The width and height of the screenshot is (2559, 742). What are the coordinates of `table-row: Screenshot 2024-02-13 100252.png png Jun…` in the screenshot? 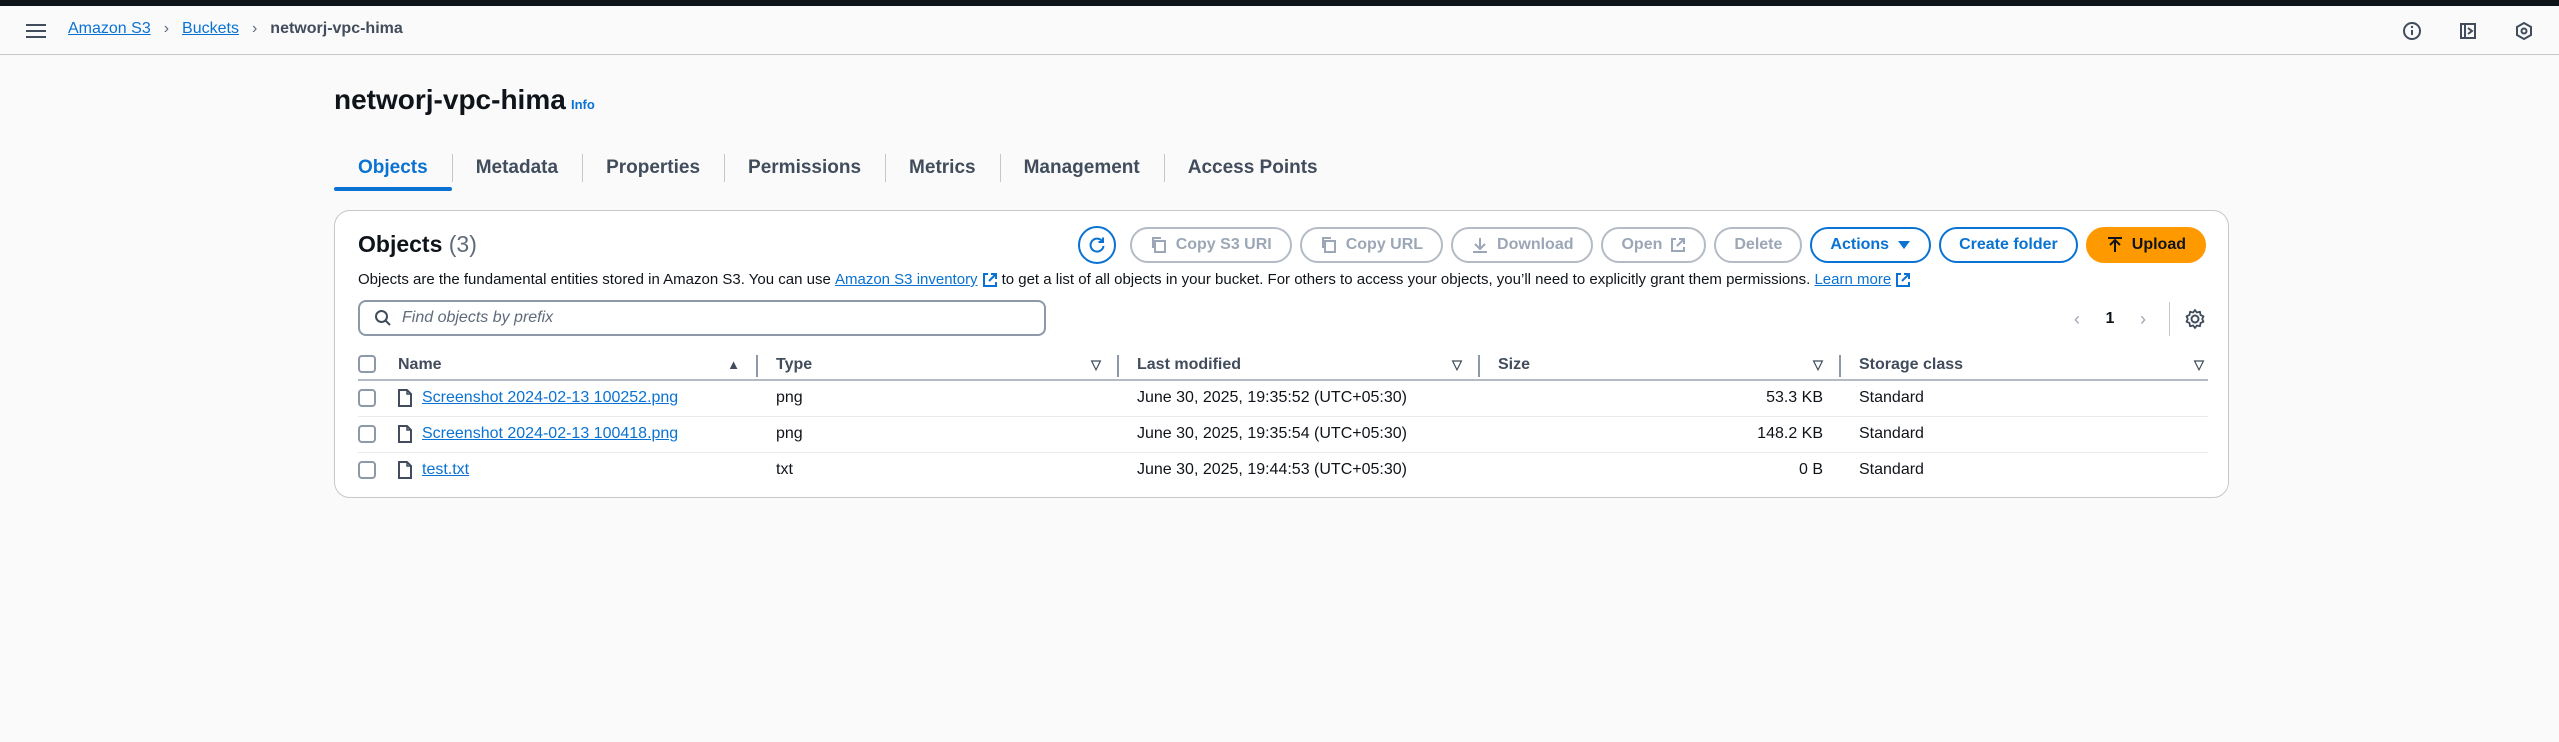 It's located at (1283, 398).